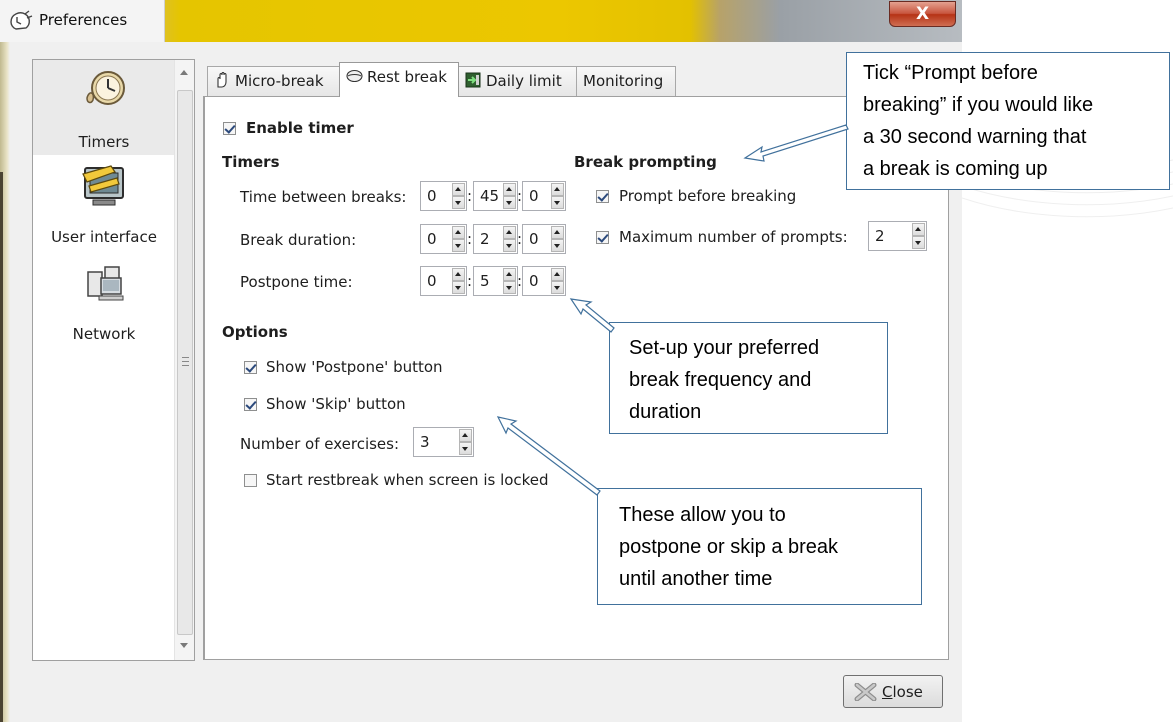 The height and width of the screenshot is (722, 1173). Describe the element at coordinates (720, 380) in the screenshot. I see `callout-line: break frequency and` at that location.